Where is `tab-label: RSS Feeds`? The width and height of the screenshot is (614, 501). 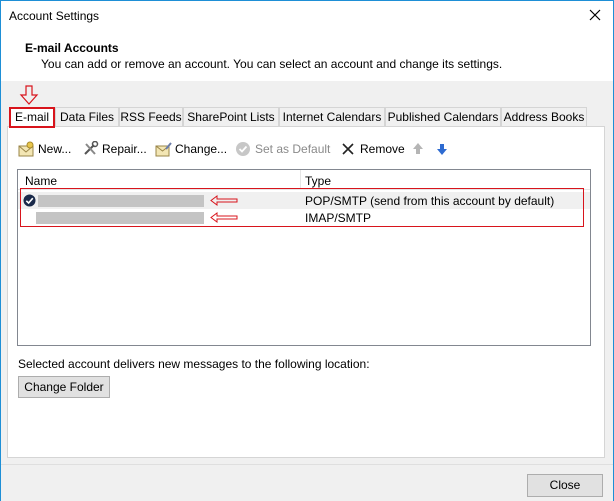 tab-label: RSS Feeds is located at coordinates (151, 117).